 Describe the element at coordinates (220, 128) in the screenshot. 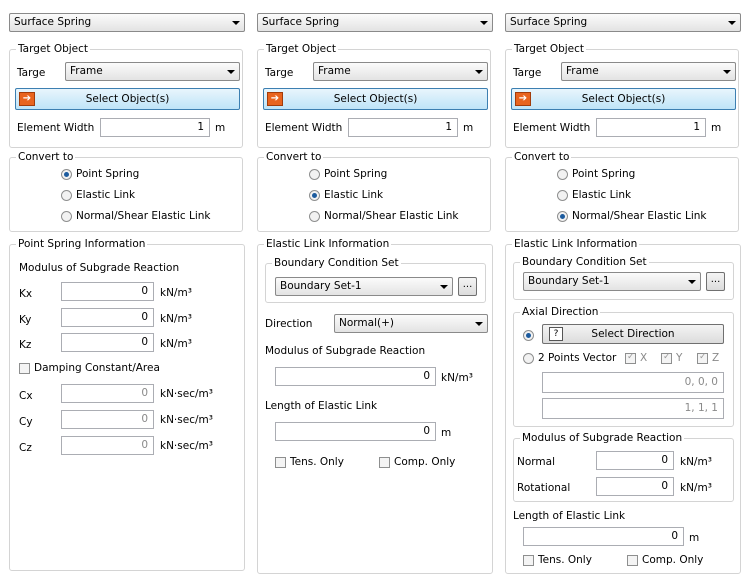

I see `element-width-unit: m` at that location.